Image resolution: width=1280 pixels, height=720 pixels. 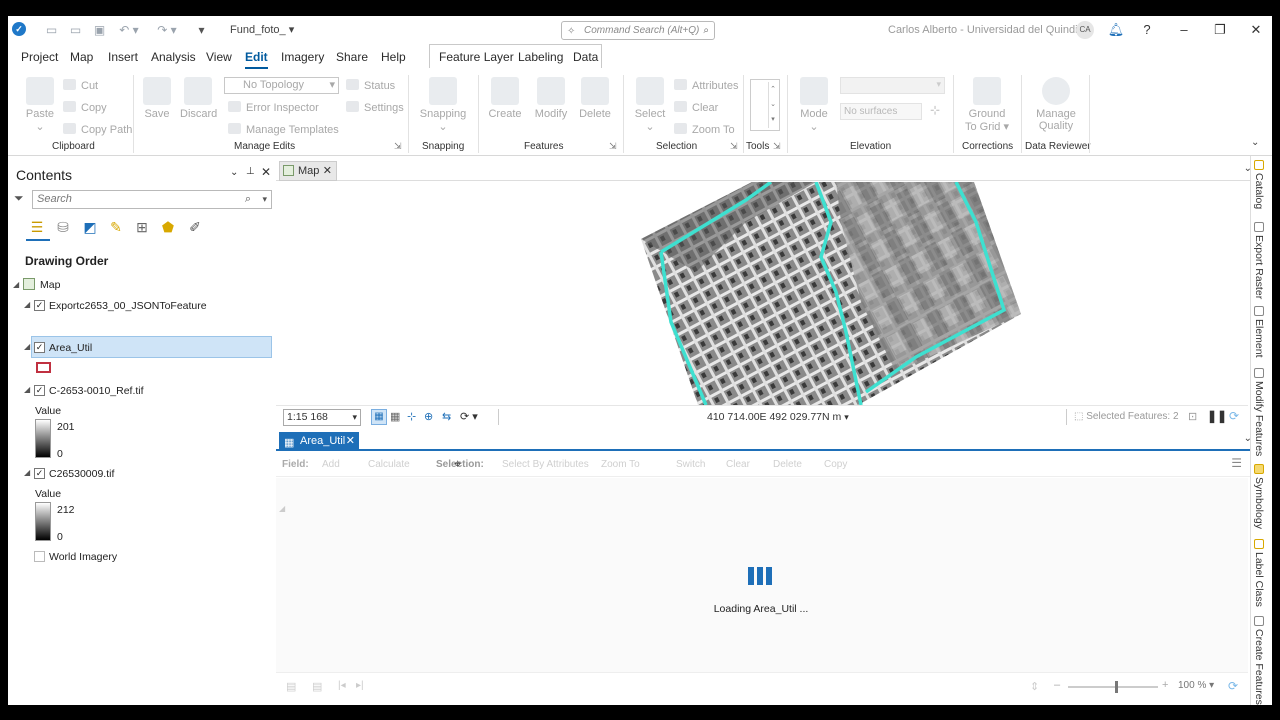 What do you see at coordinates (40, 105) in the screenshot?
I see `paste-button: Paste ⌄` at bounding box center [40, 105].